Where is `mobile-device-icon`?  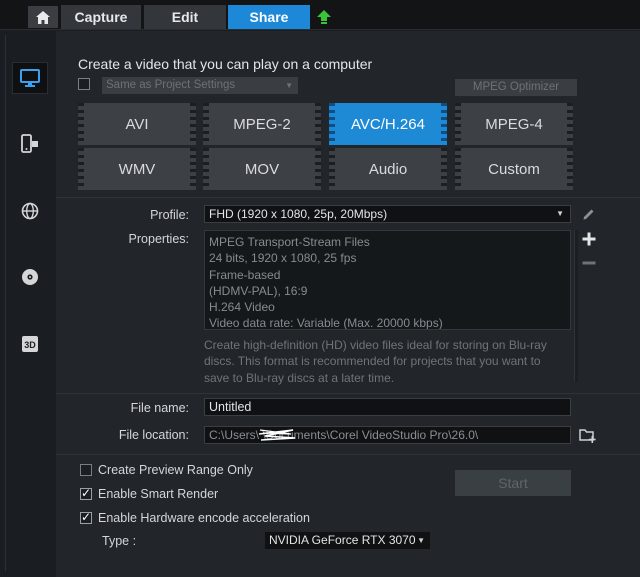 mobile-device-icon is located at coordinates (29, 143).